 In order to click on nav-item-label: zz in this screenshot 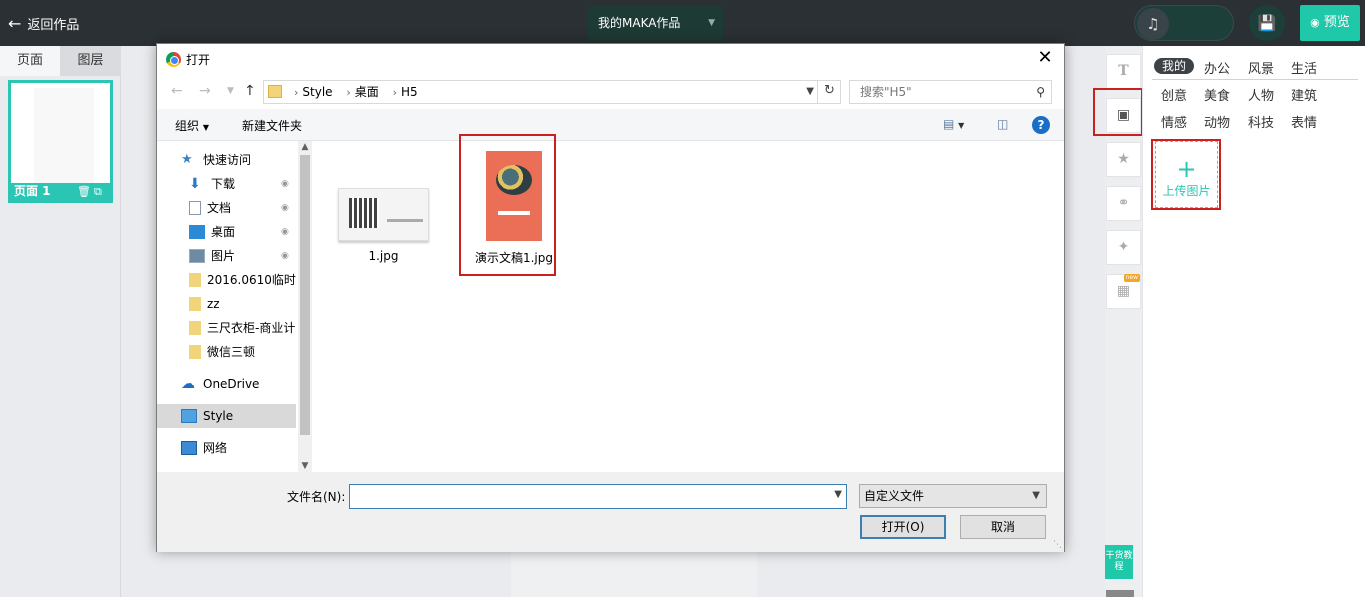, I will do `click(213, 304)`.